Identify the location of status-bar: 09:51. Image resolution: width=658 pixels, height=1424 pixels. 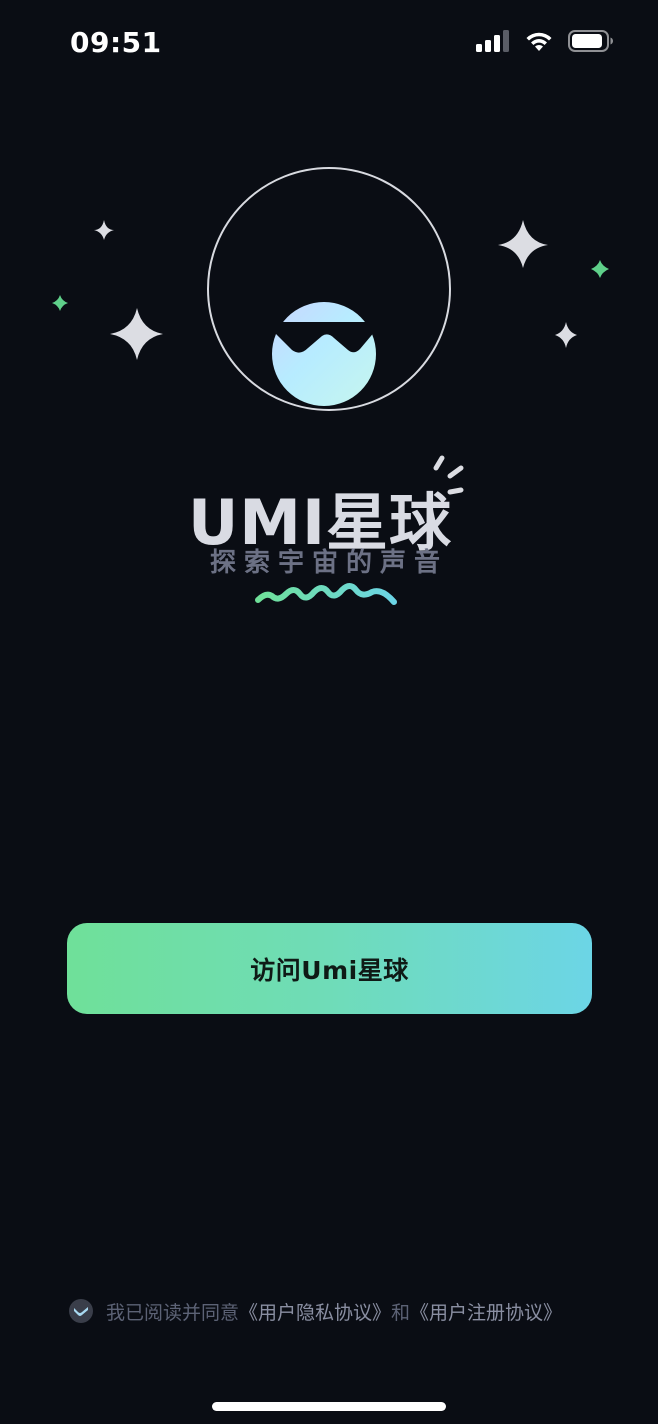
(329, 45).